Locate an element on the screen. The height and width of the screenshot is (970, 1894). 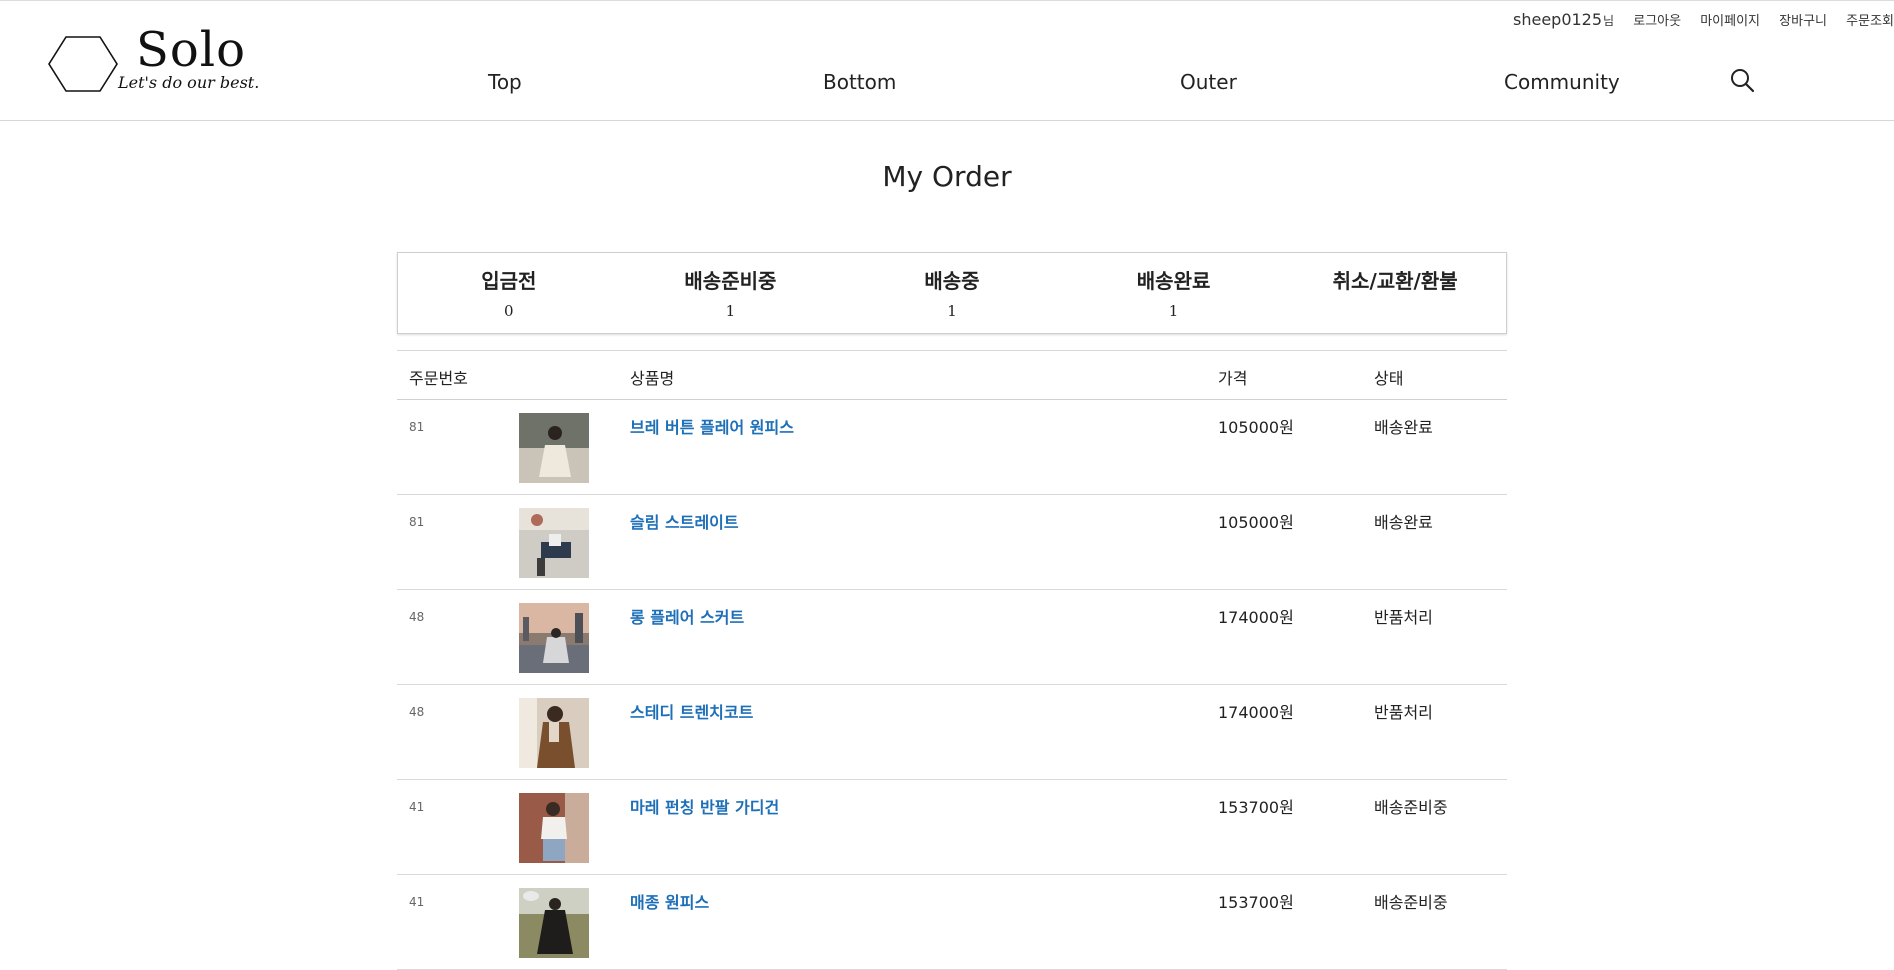
table-row: 41 마레 펀칭 반팔 가디건 153700원 배송준비중 is located at coordinates (952, 827).